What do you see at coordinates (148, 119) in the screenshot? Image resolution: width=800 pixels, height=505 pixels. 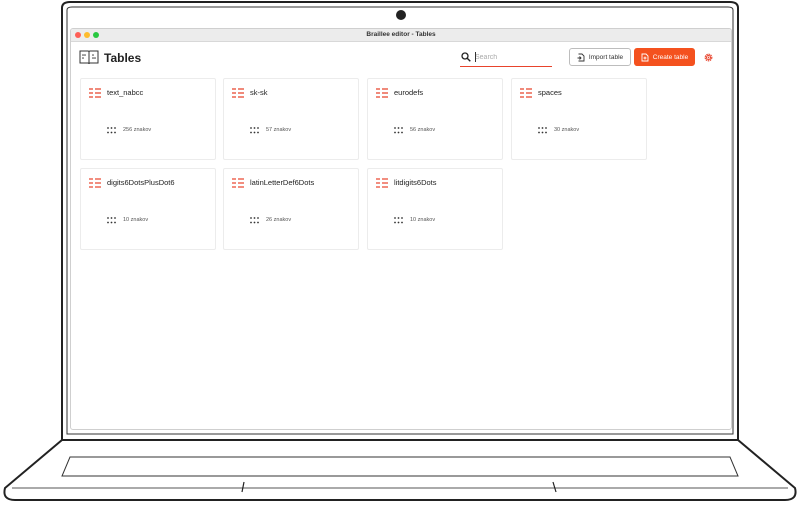 I see `table-card: text_nabcc 256 znakov` at bounding box center [148, 119].